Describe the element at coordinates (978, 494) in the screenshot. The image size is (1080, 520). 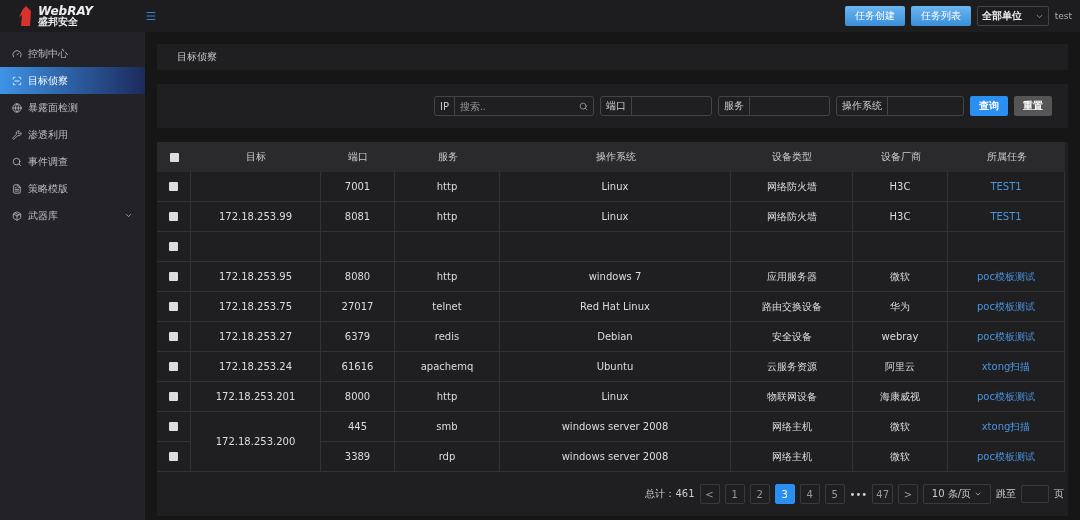
I see `chevron-down-icon` at that location.